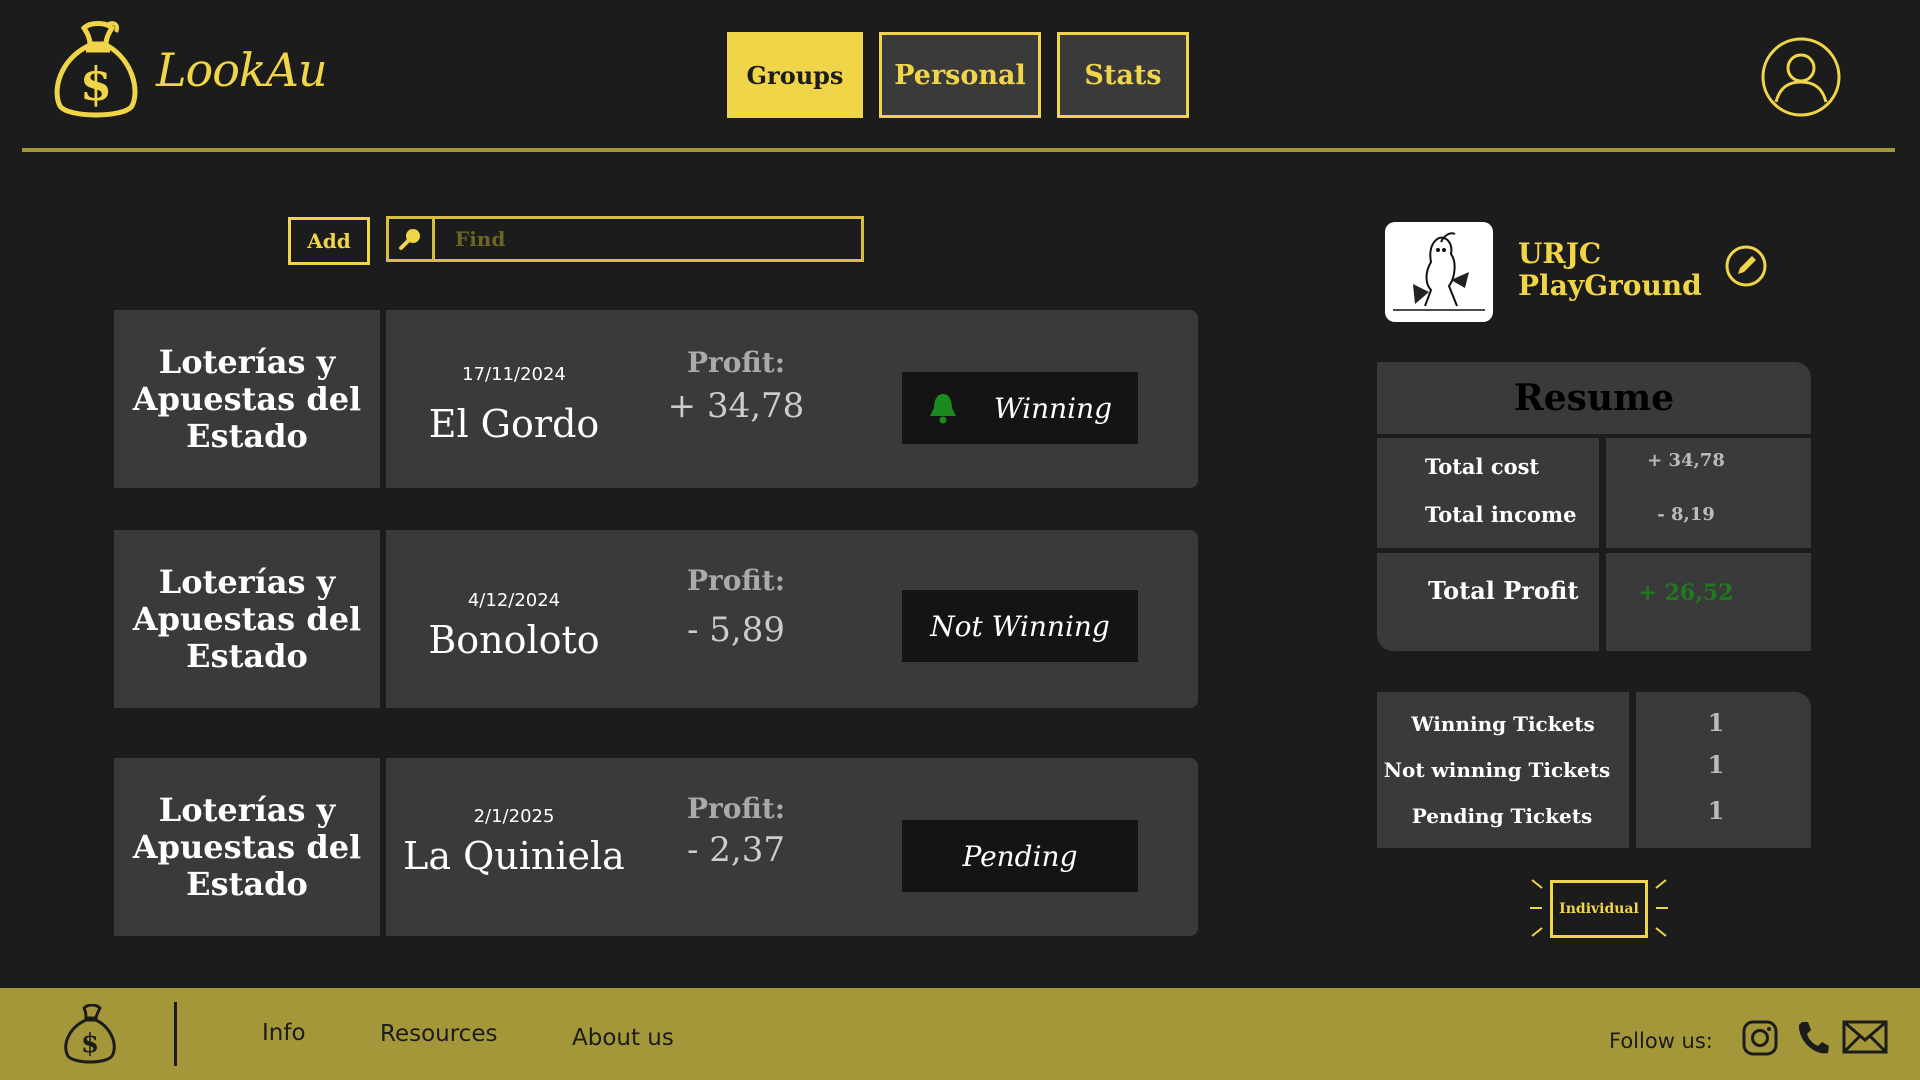 This screenshot has height=1080, width=1920. I want to click on pending-tickets-label: Pending Tickets, so click(1502, 816).